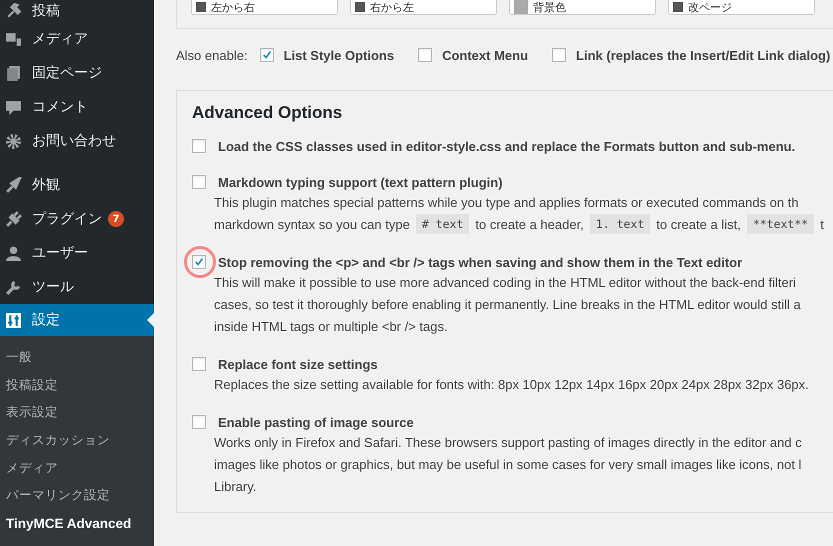 The width and height of the screenshot is (833, 546). What do you see at coordinates (13, 141) in the screenshot?
I see `gear-icon` at bounding box center [13, 141].